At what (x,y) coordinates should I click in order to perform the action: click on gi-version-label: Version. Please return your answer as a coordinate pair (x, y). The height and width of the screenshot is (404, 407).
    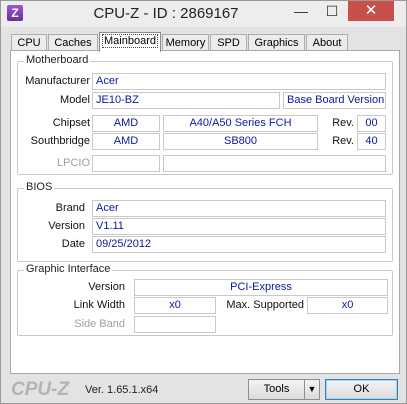
    Looking at the image, I should click on (106, 287).